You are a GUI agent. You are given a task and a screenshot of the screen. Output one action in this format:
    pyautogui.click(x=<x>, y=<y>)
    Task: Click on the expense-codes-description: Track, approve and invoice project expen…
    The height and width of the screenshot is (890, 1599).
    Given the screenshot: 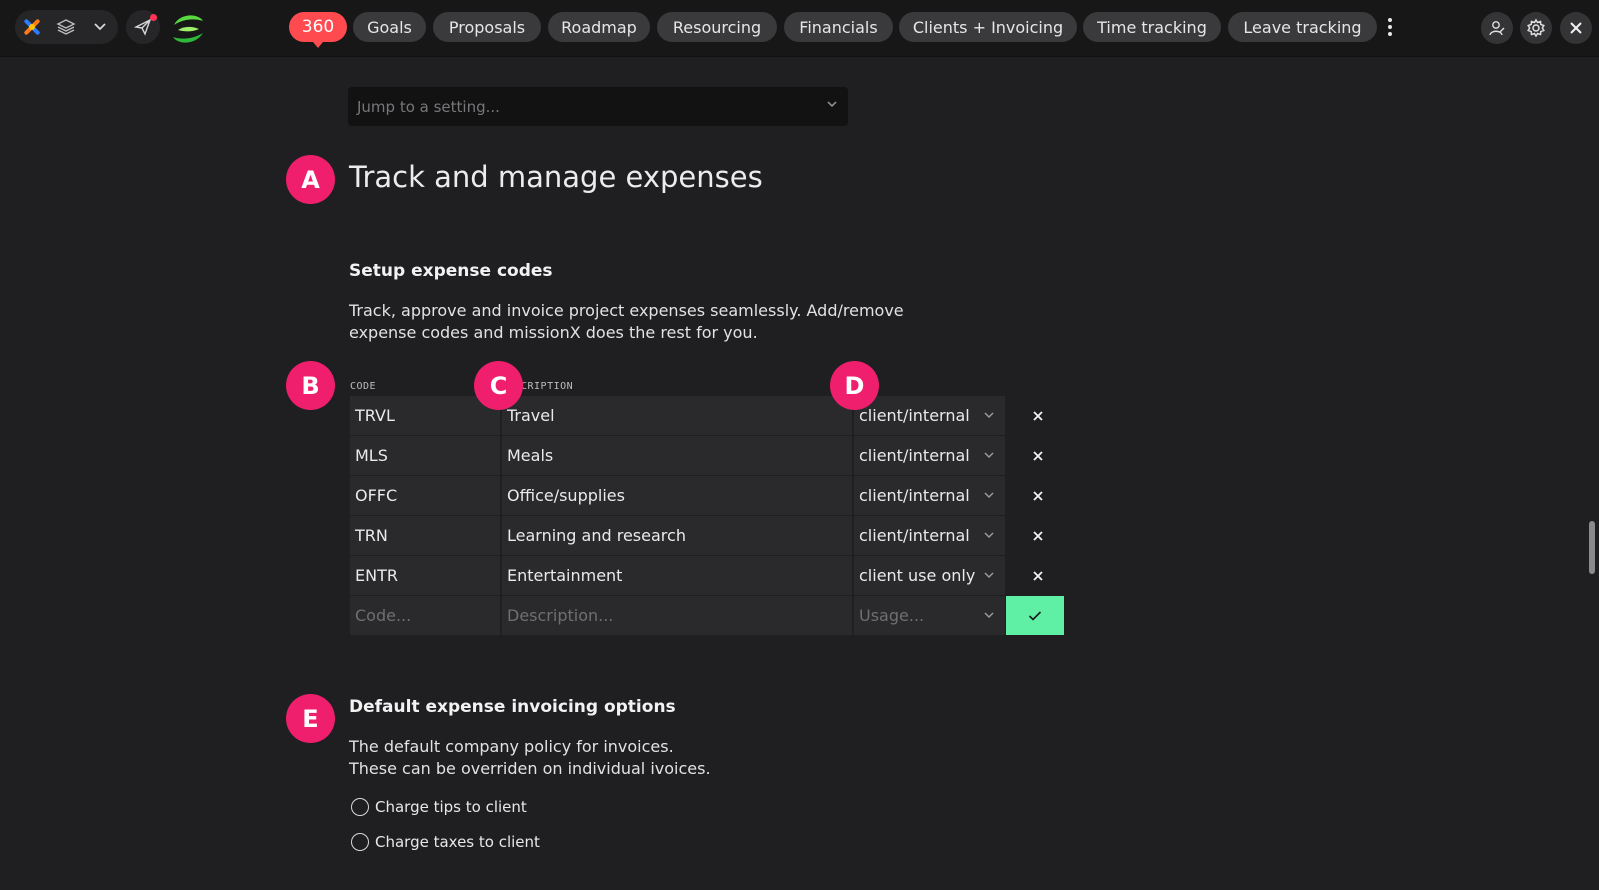 What is the action you would take?
    pyautogui.click(x=649, y=322)
    